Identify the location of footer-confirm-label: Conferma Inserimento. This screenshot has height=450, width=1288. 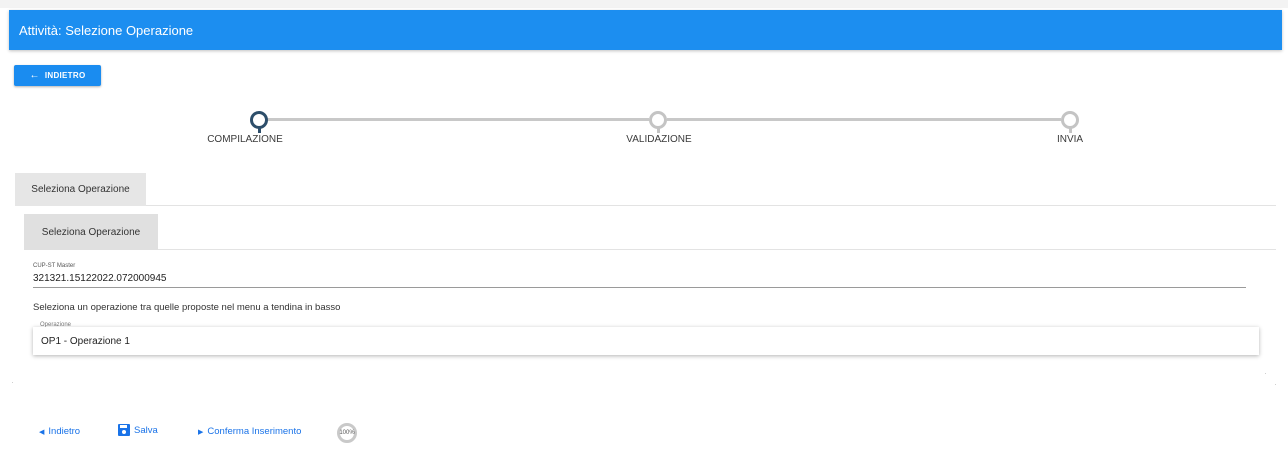
(254, 431).